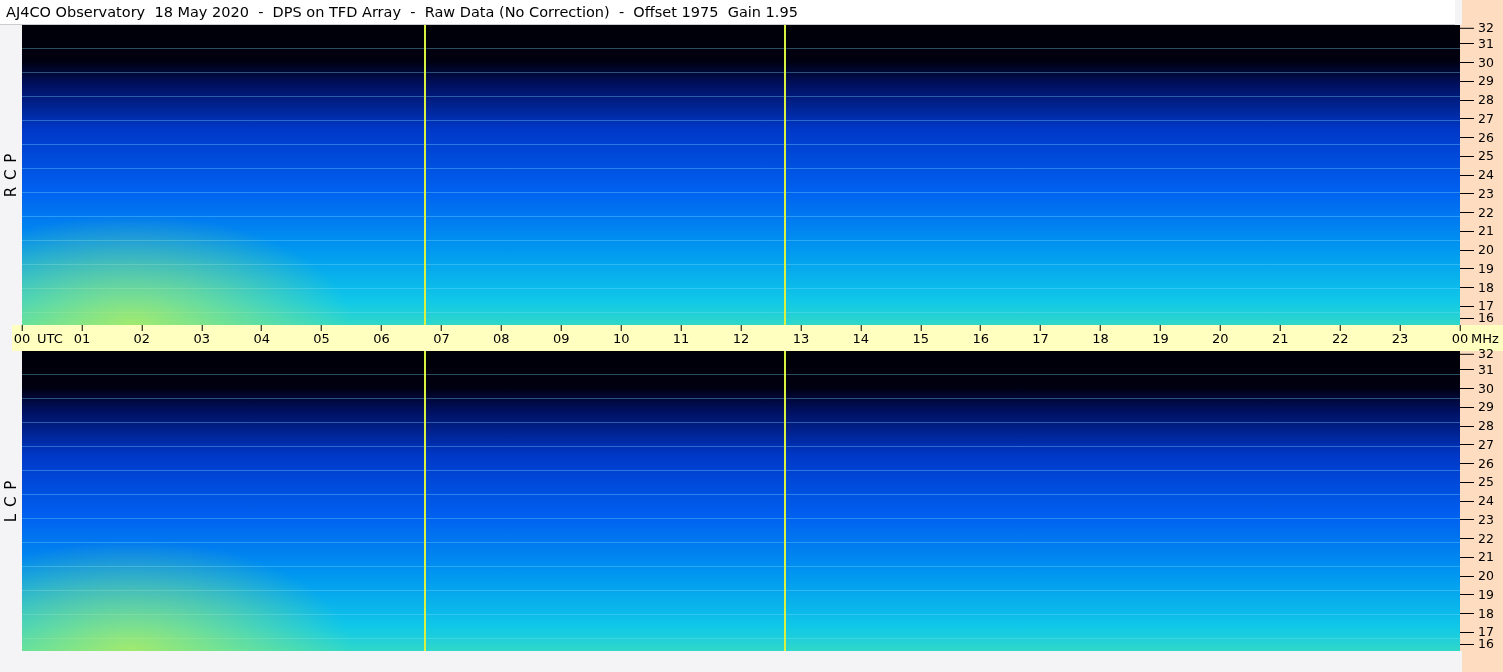 This screenshot has height=672, width=1503. I want to click on axis-tick-label: 11, so click(681, 336).